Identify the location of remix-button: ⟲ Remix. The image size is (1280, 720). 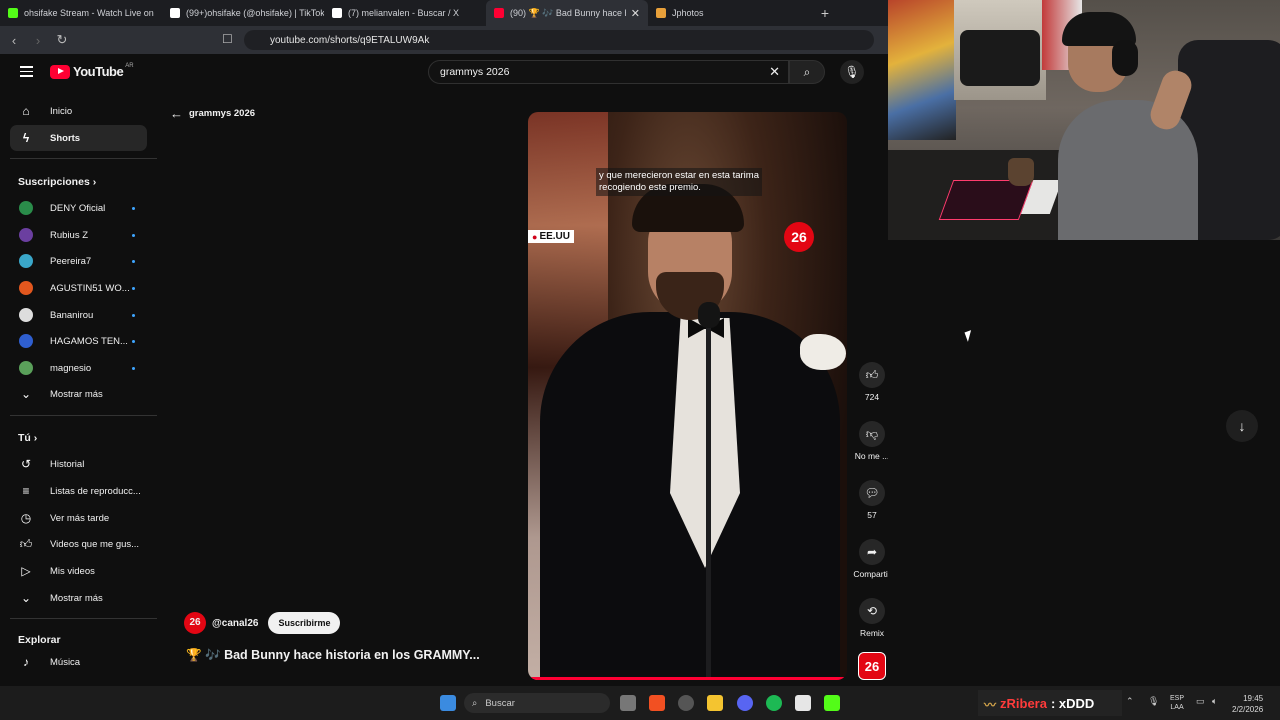
(872, 618).